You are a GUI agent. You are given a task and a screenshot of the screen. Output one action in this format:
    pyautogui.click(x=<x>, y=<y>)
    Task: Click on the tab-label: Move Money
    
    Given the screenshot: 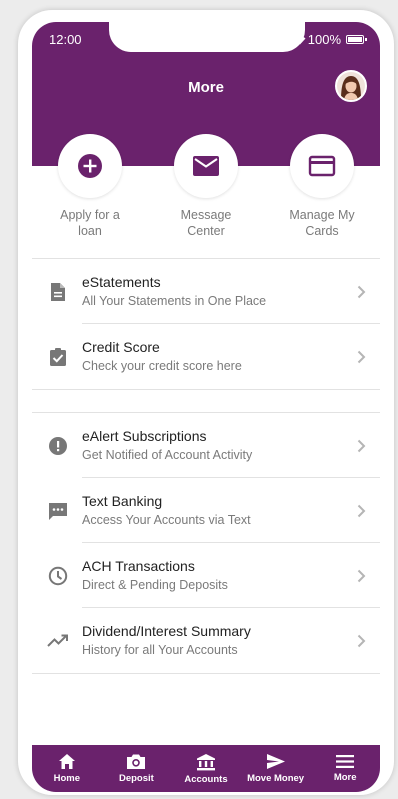 What is the action you would take?
    pyautogui.click(x=276, y=778)
    